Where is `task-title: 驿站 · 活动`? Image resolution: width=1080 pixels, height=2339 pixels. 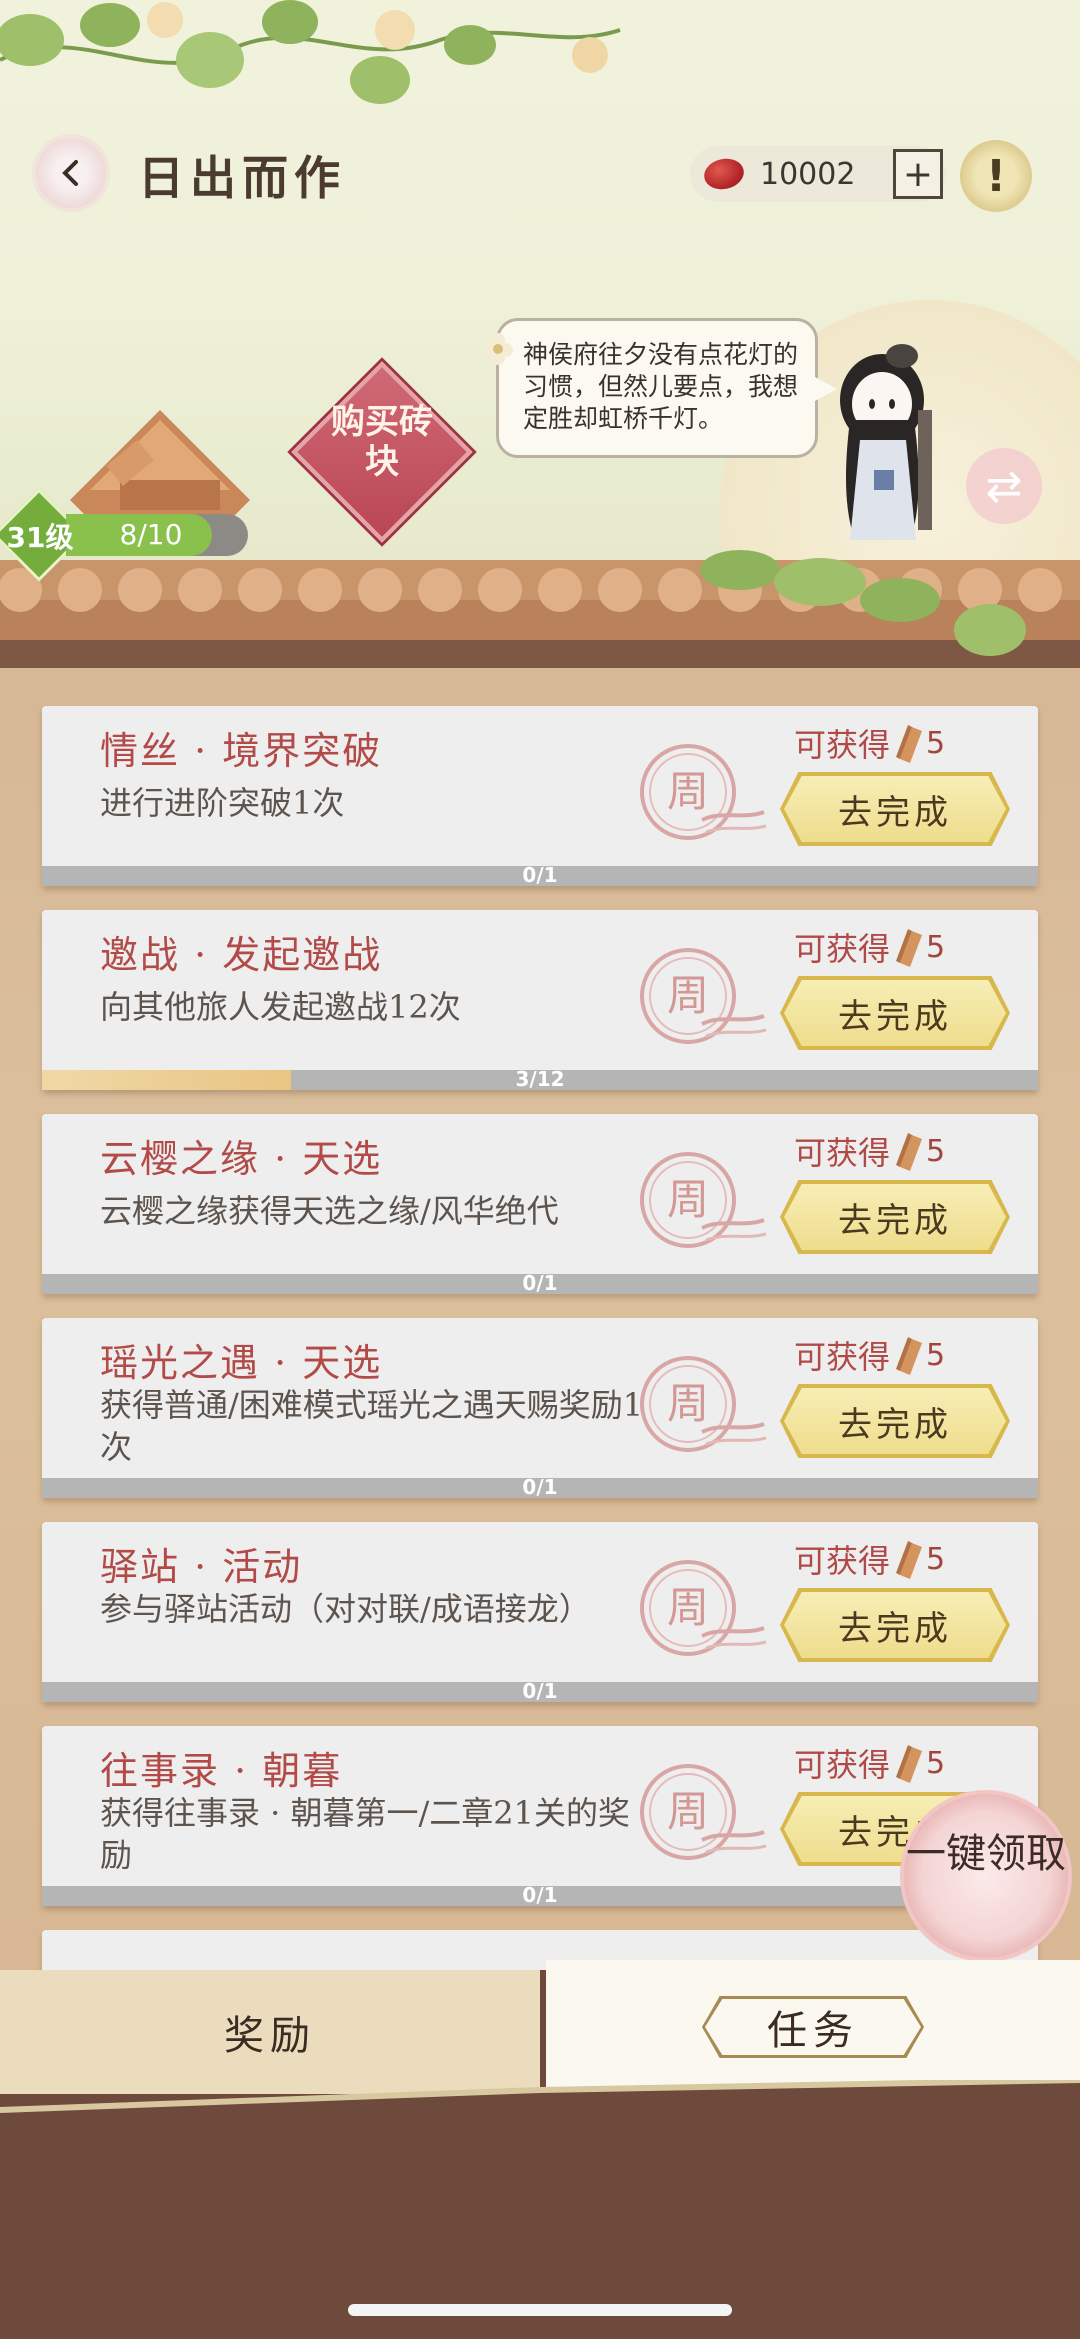 task-title: 驿站 · 活动 is located at coordinates (201, 1567).